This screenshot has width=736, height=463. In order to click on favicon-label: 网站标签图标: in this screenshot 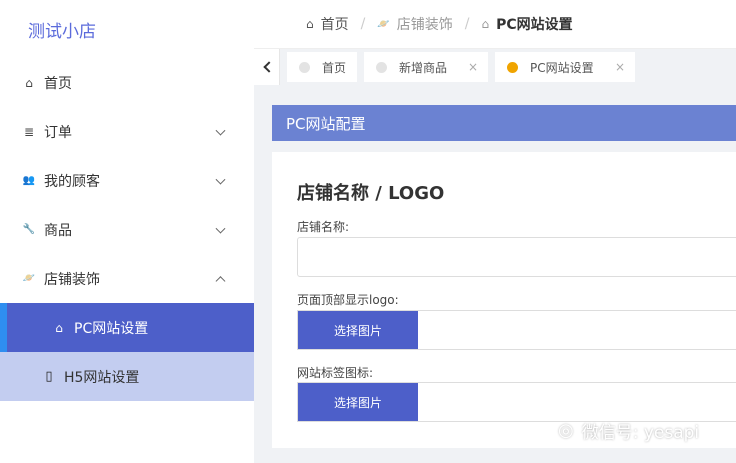, I will do `click(335, 373)`.